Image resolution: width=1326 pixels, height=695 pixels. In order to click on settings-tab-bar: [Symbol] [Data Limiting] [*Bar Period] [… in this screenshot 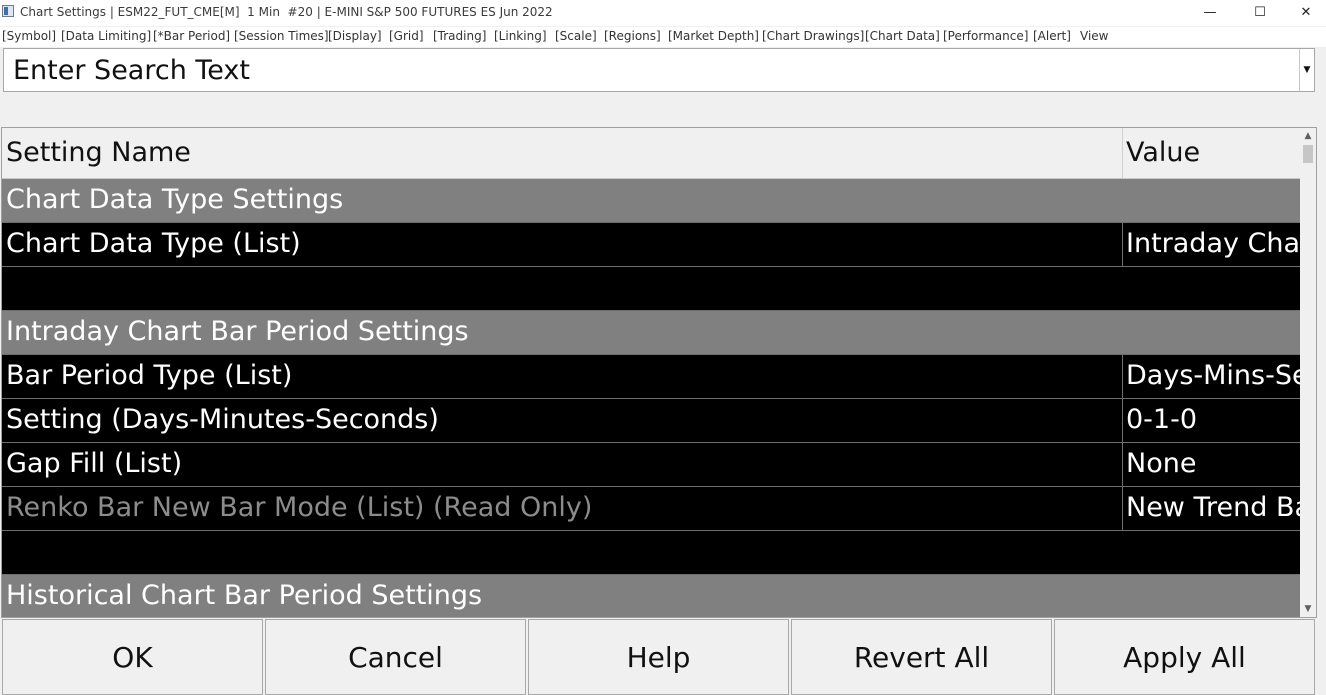, I will do `click(663, 37)`.